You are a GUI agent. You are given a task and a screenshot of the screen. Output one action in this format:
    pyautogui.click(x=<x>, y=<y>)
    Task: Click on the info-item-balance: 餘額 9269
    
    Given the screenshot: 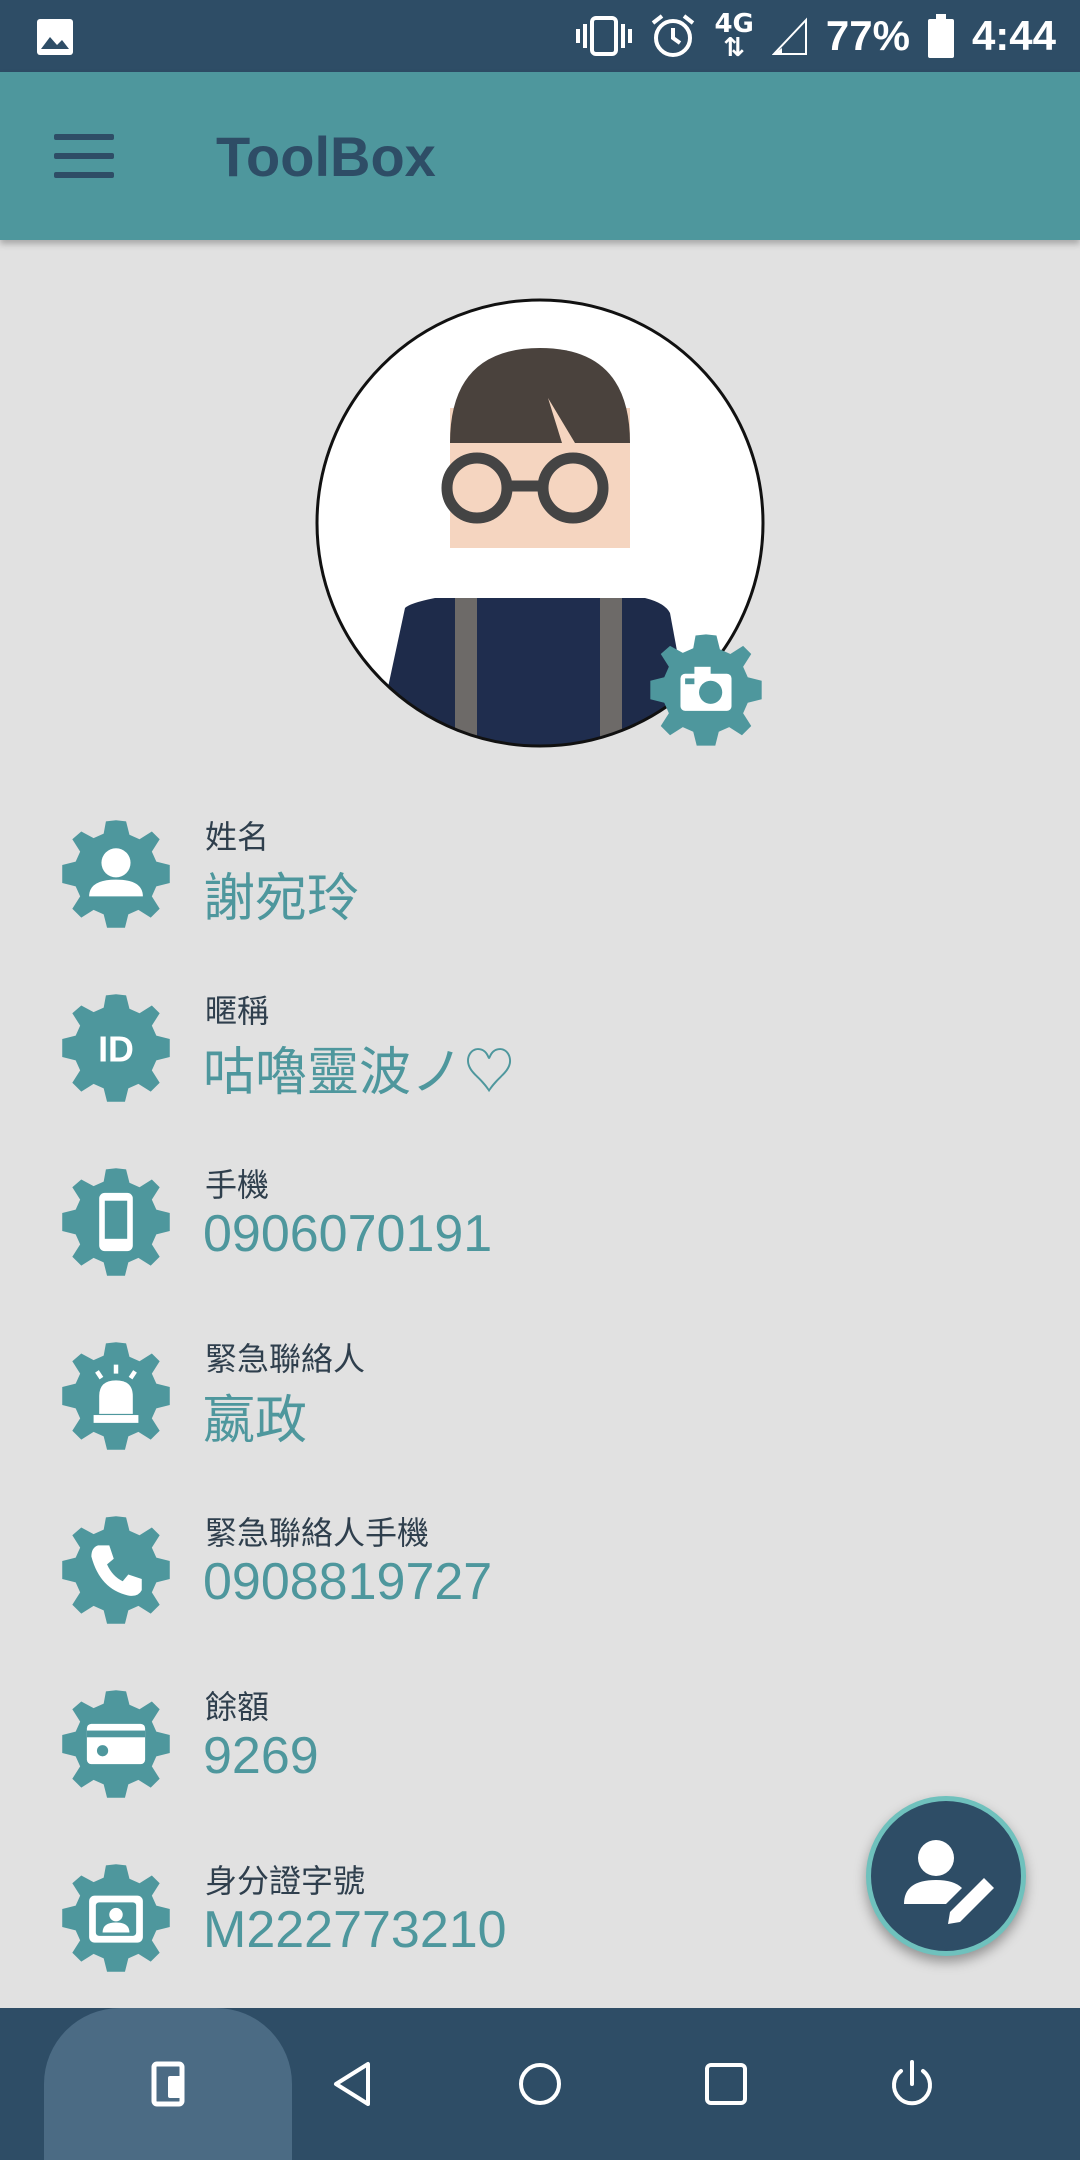 What is the action you would take?
    pyautogui.click(x=510, y=1757)
    